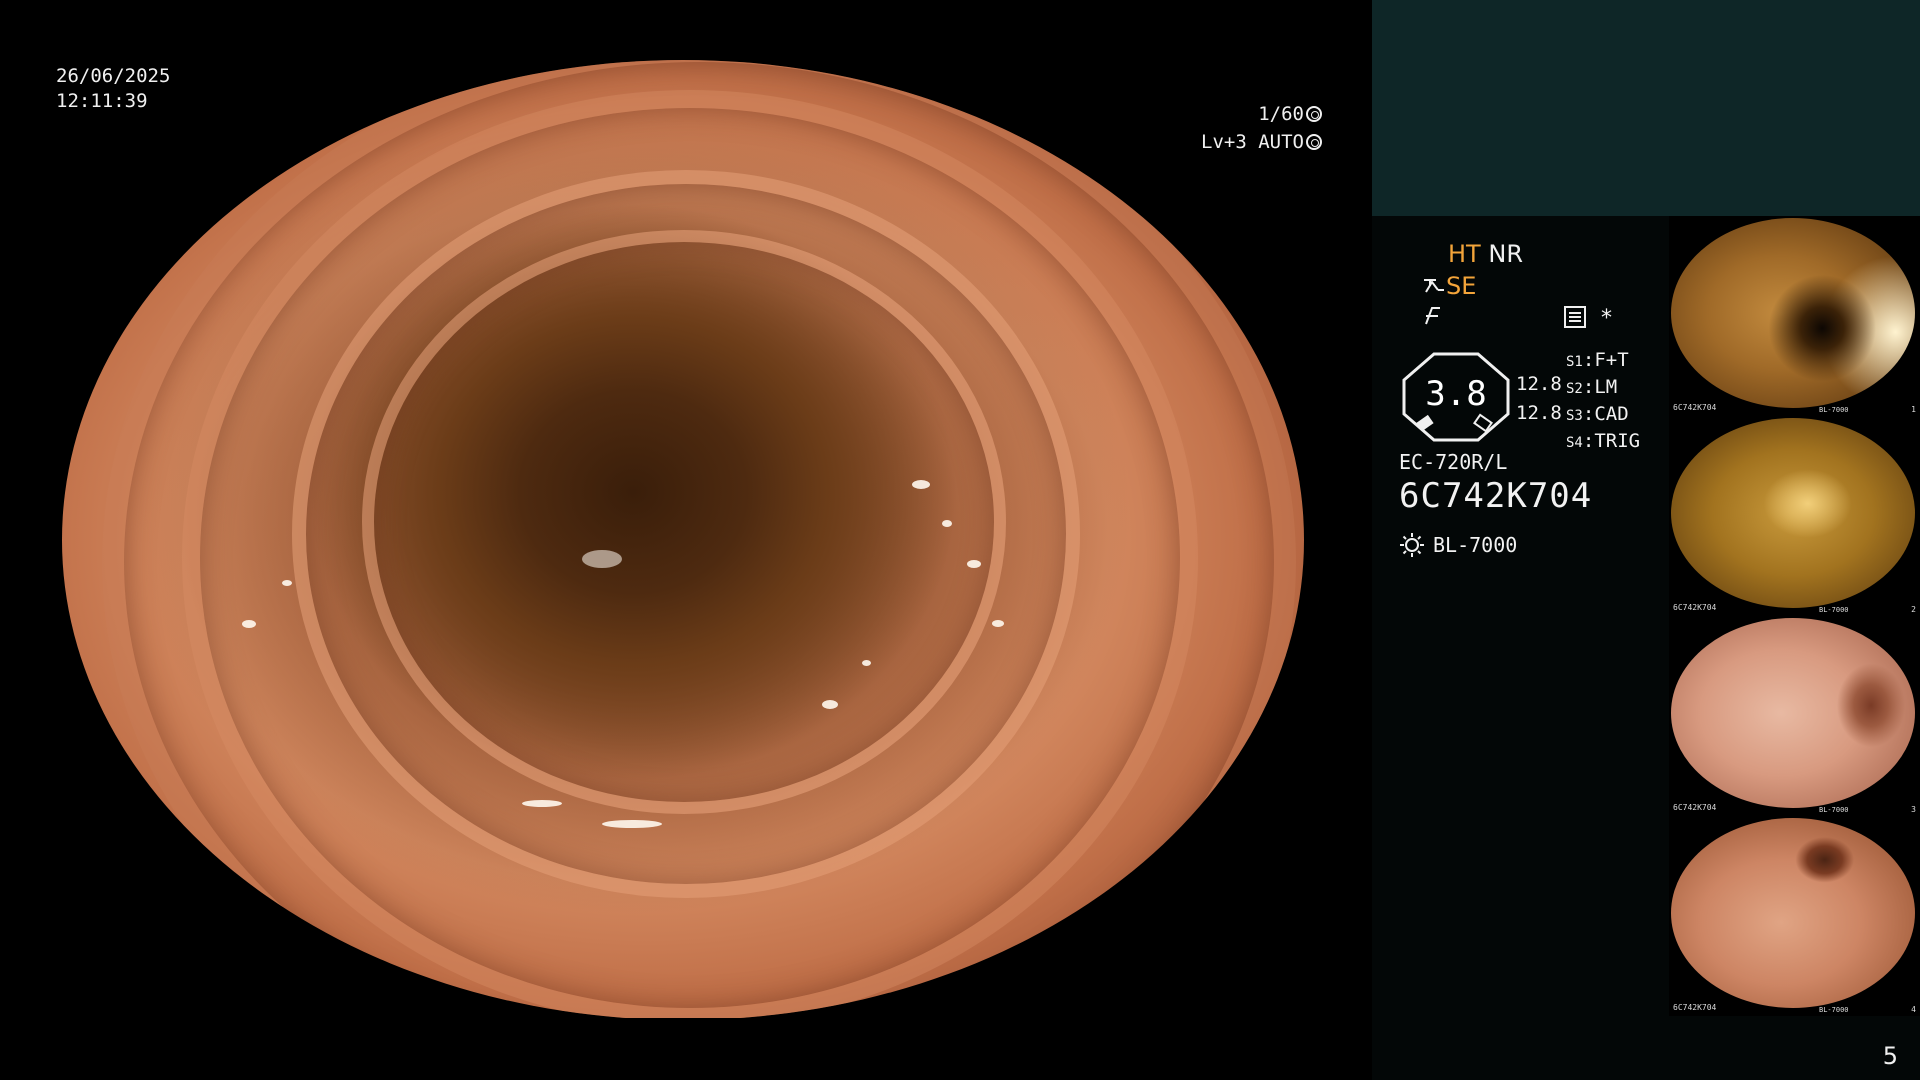  I want to click on insertion-gauge: 3.8, so click(1456, 397).